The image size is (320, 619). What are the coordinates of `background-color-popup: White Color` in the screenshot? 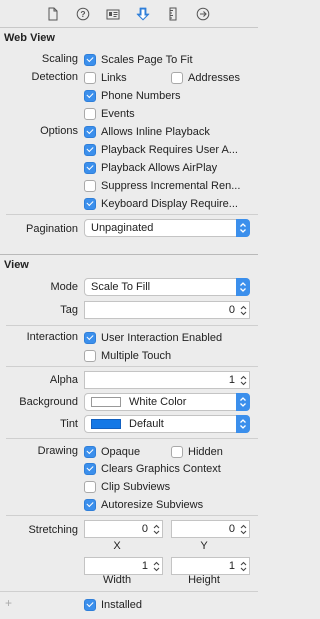 It's located at (167, 402).